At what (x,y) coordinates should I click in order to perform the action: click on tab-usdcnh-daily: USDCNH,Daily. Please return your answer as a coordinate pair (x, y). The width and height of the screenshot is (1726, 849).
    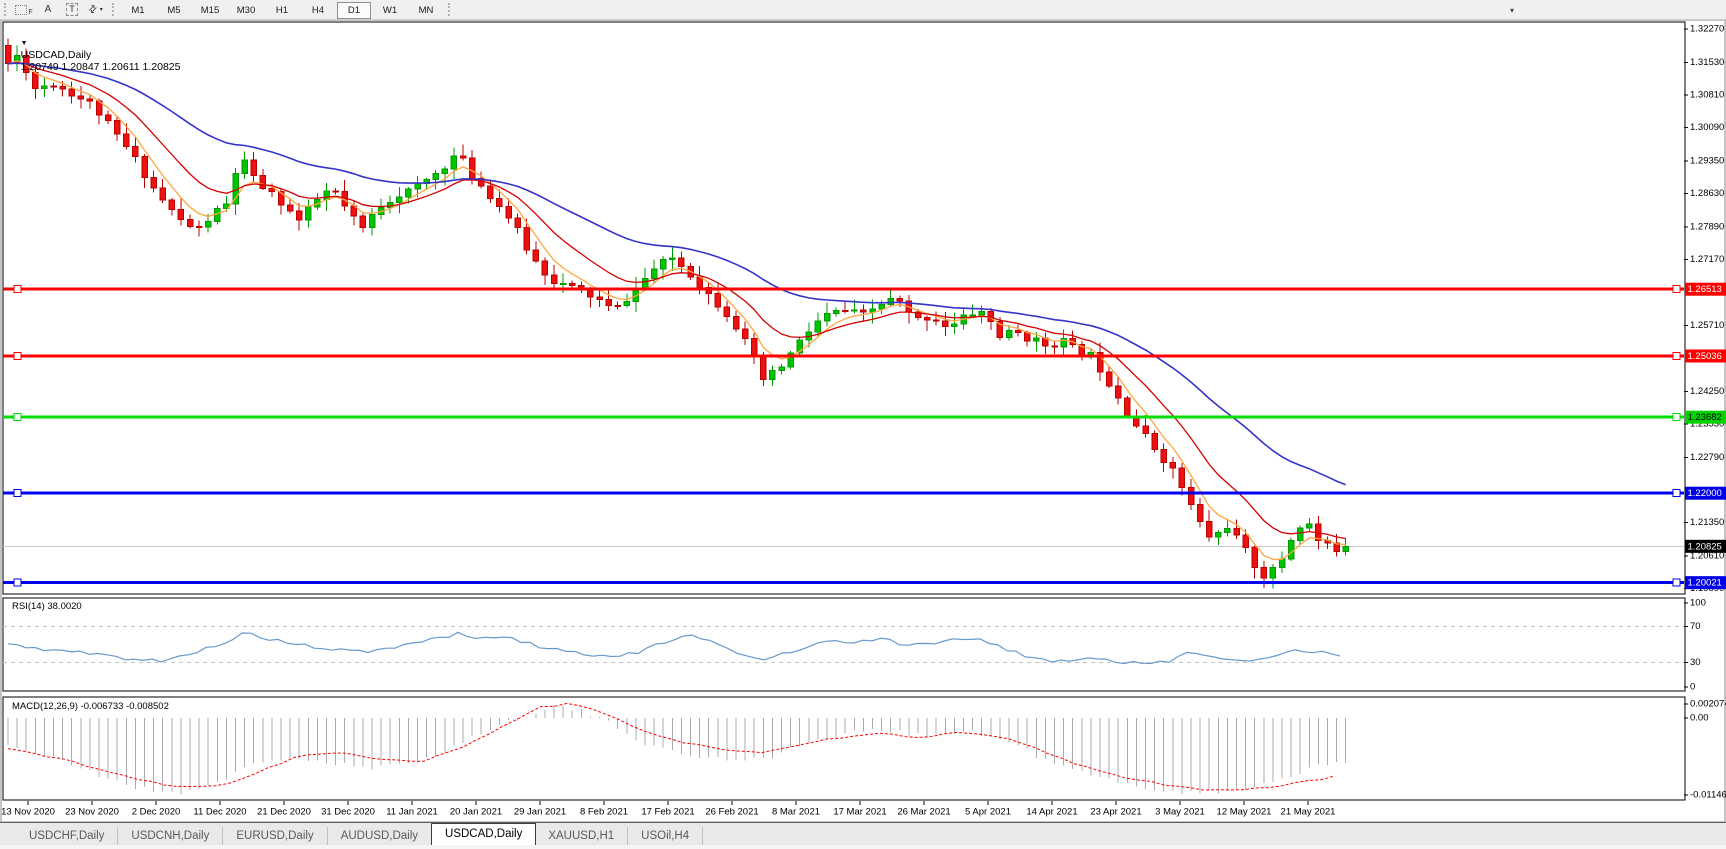
    Looking at the image, I should click on (171, 836).